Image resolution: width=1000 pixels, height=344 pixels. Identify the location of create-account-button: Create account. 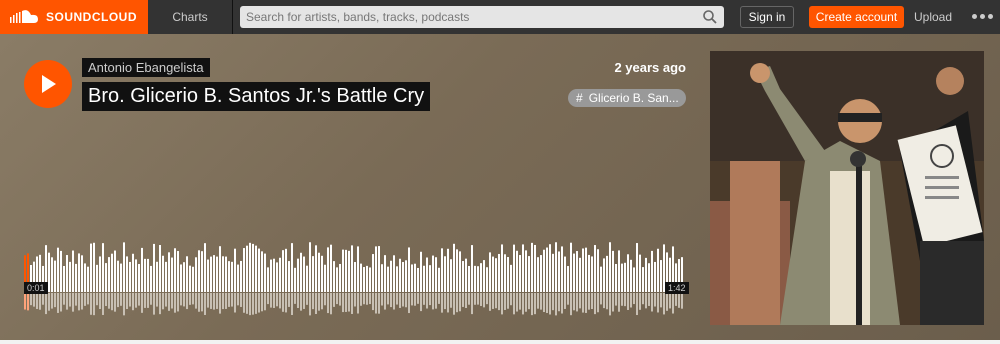
(856, 17).